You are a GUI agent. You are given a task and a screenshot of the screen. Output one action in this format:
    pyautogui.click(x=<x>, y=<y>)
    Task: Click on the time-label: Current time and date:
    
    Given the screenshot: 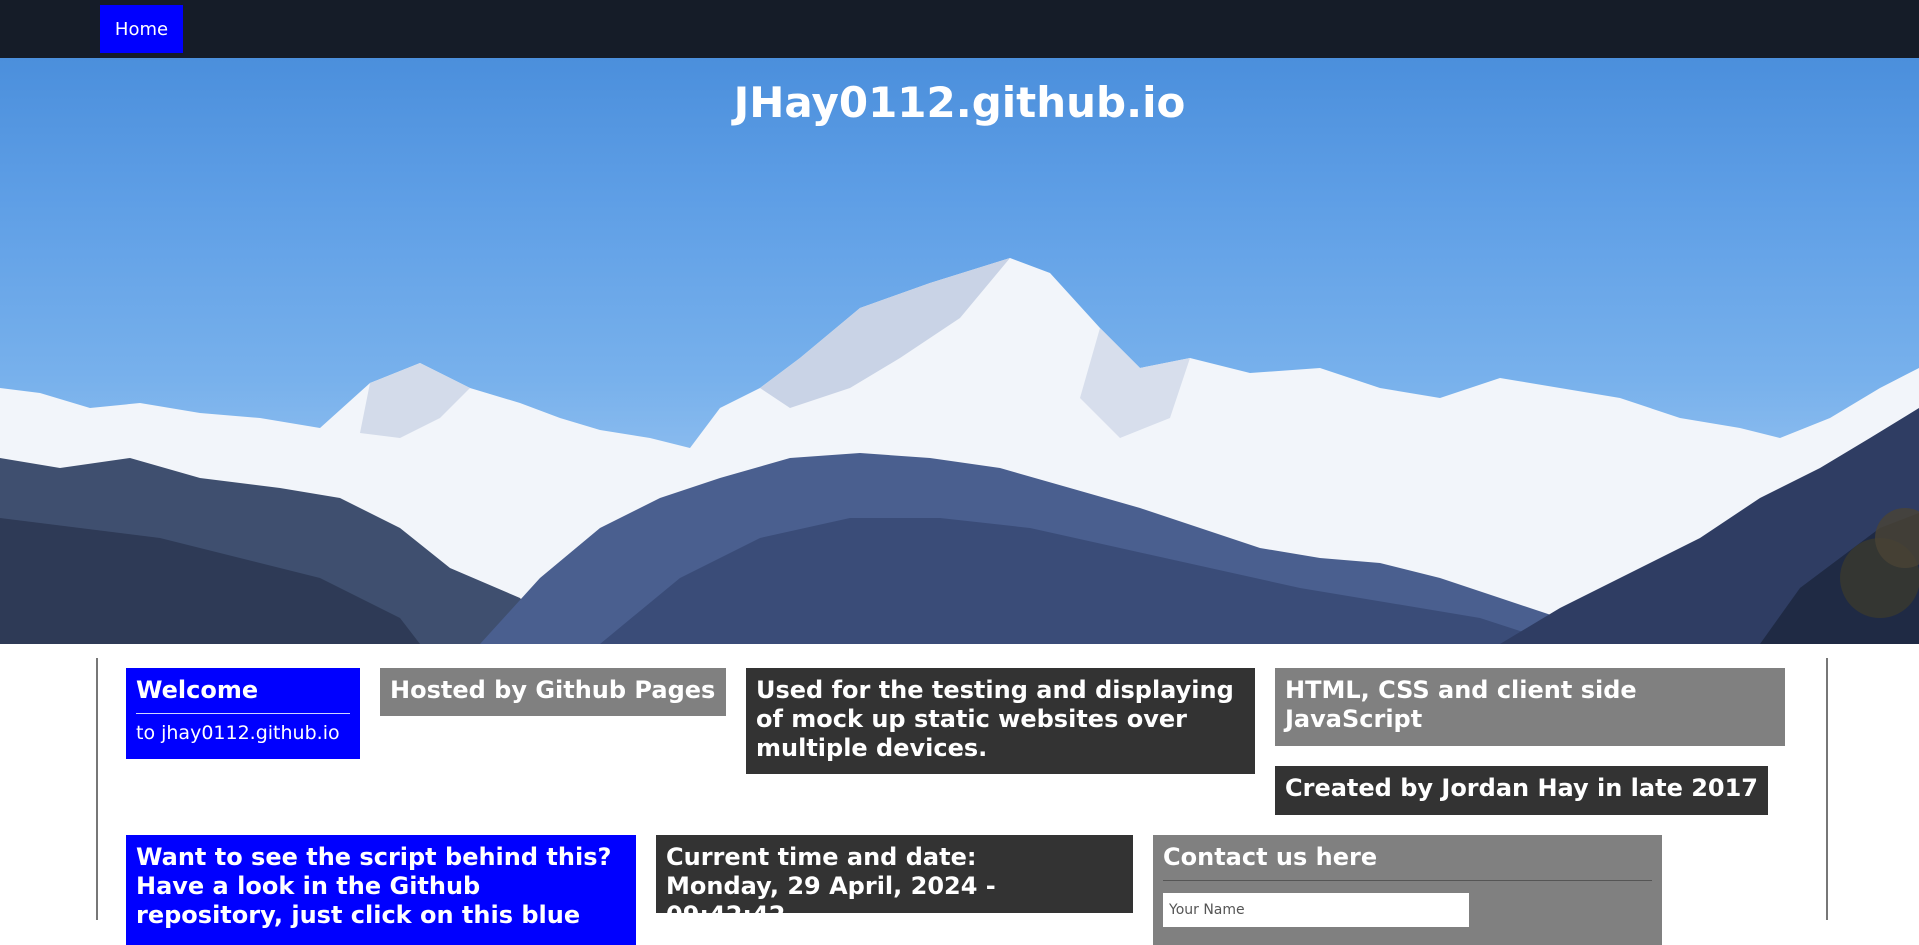 What is the action you would take?
    pyautogui.click(x=821, y=857)
    